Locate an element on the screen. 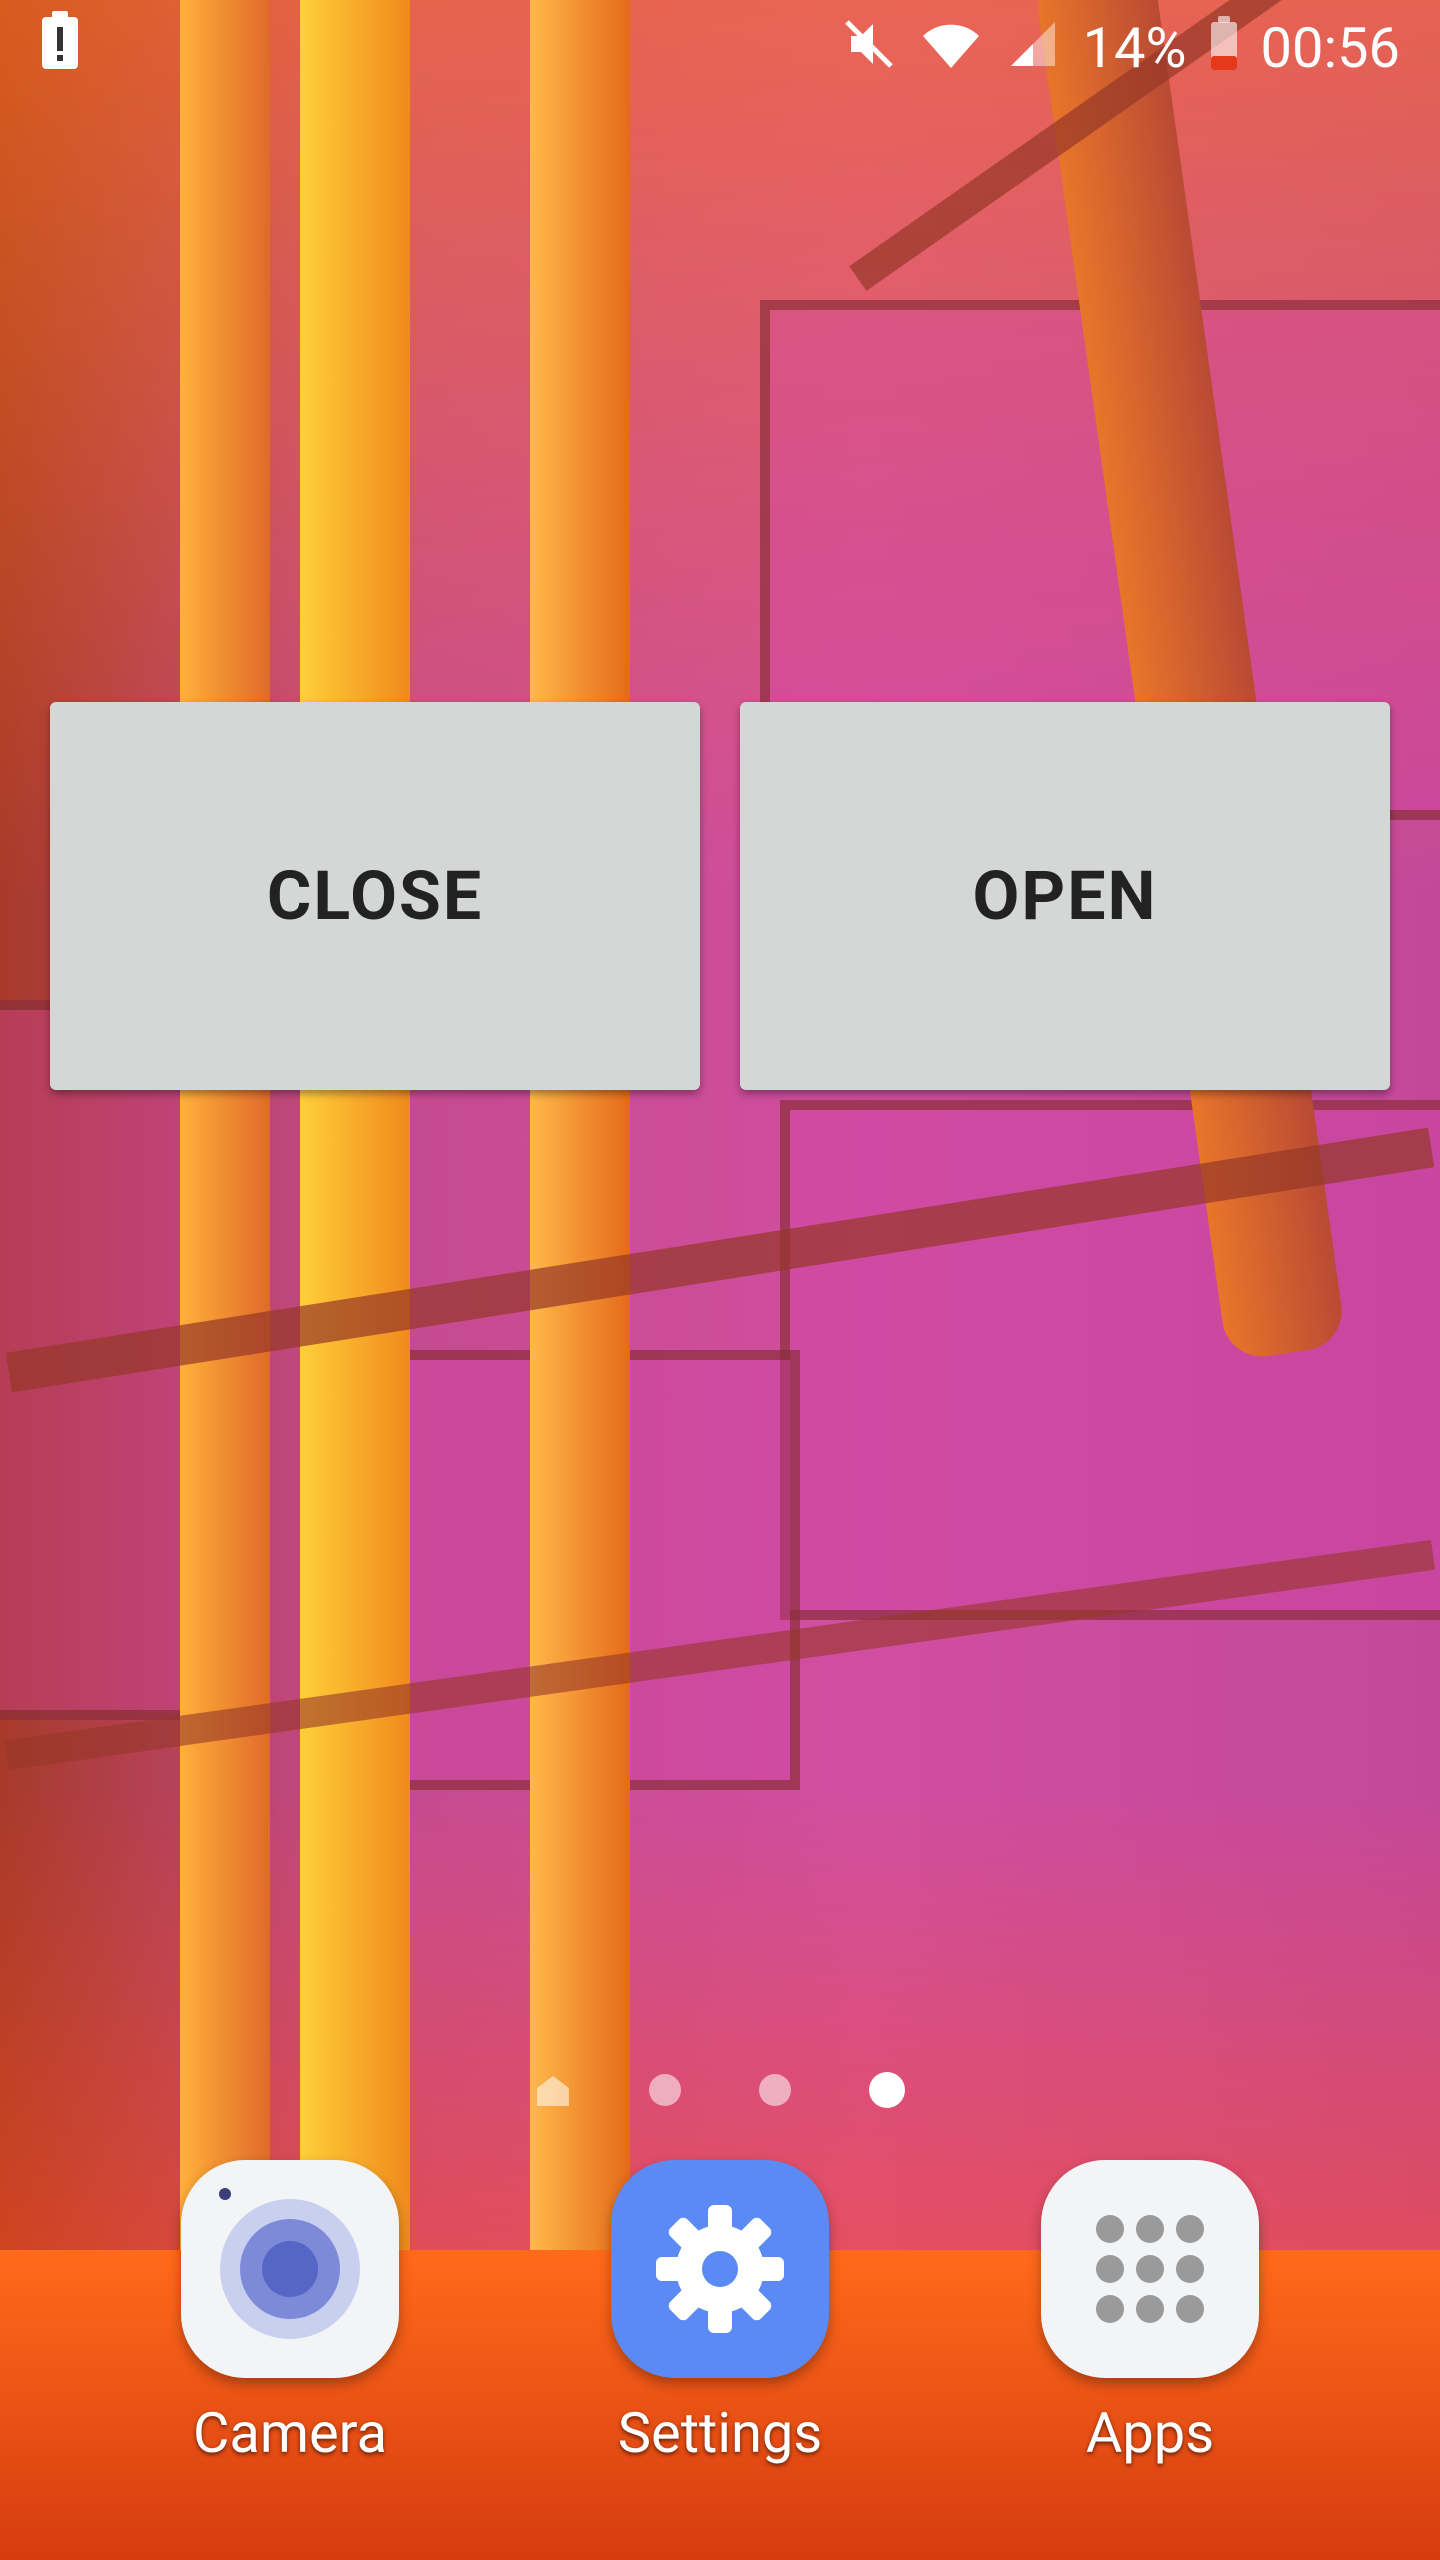 The height and width of the screenshot is (2560, 1440). mute-icon is located at coordinates (869, 48).